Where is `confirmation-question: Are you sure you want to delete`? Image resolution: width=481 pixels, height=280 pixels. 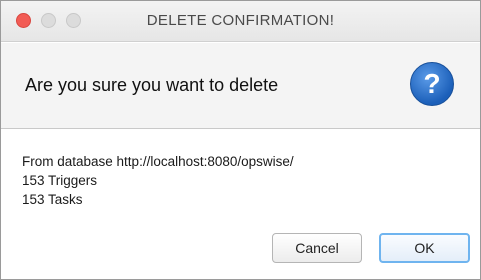
confirmation-question: Are you sure you want to delete is located at coordinates (152, 85).